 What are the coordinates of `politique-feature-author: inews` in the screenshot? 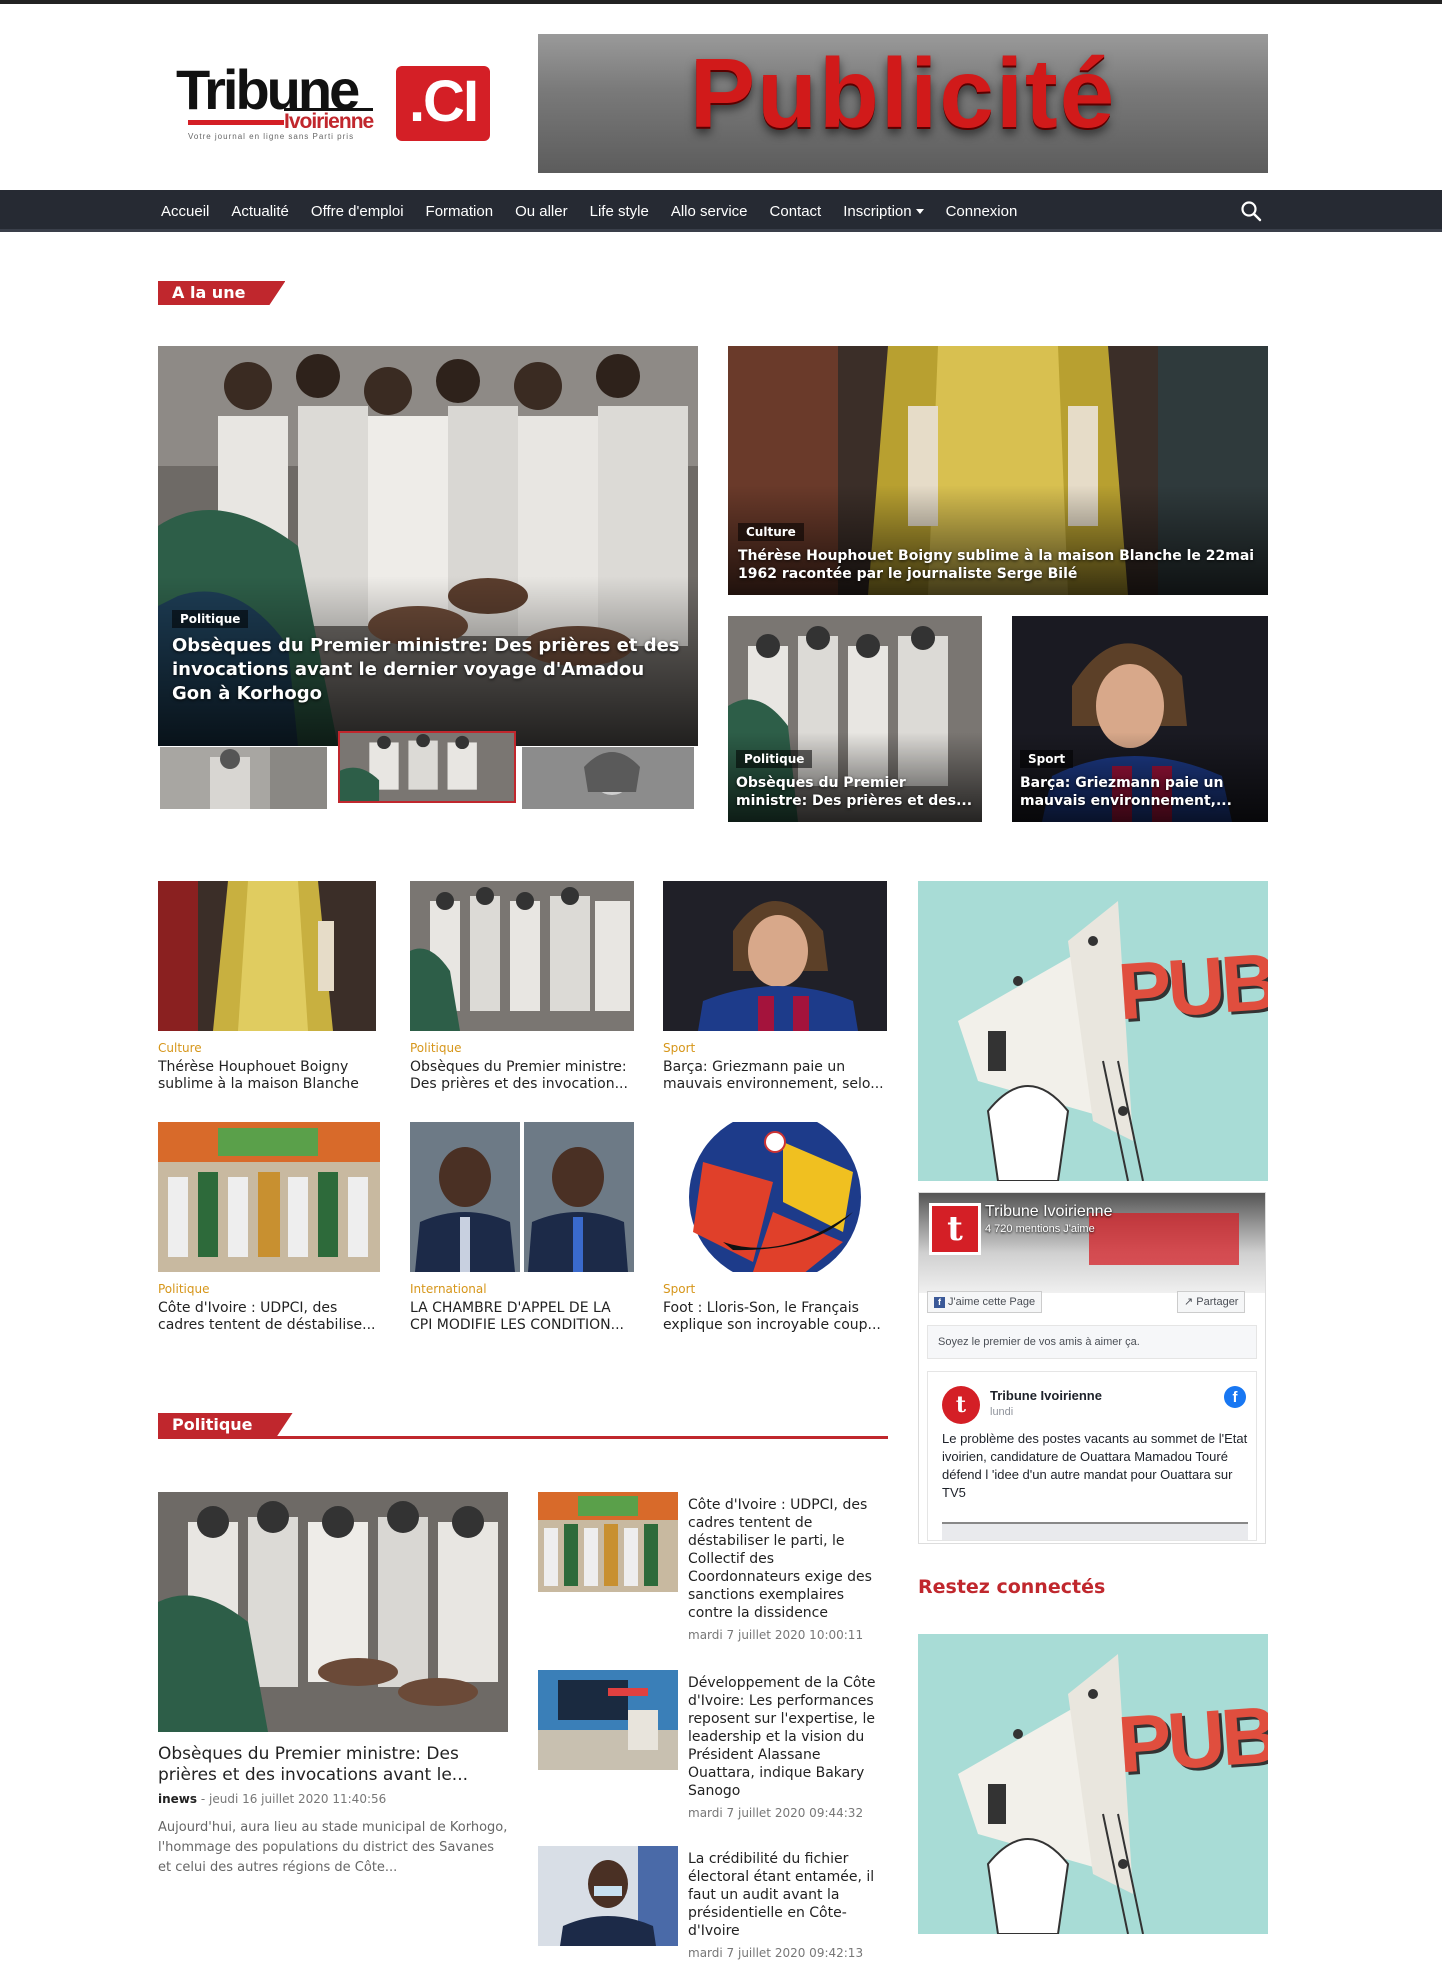 It's located at (177, 1799).